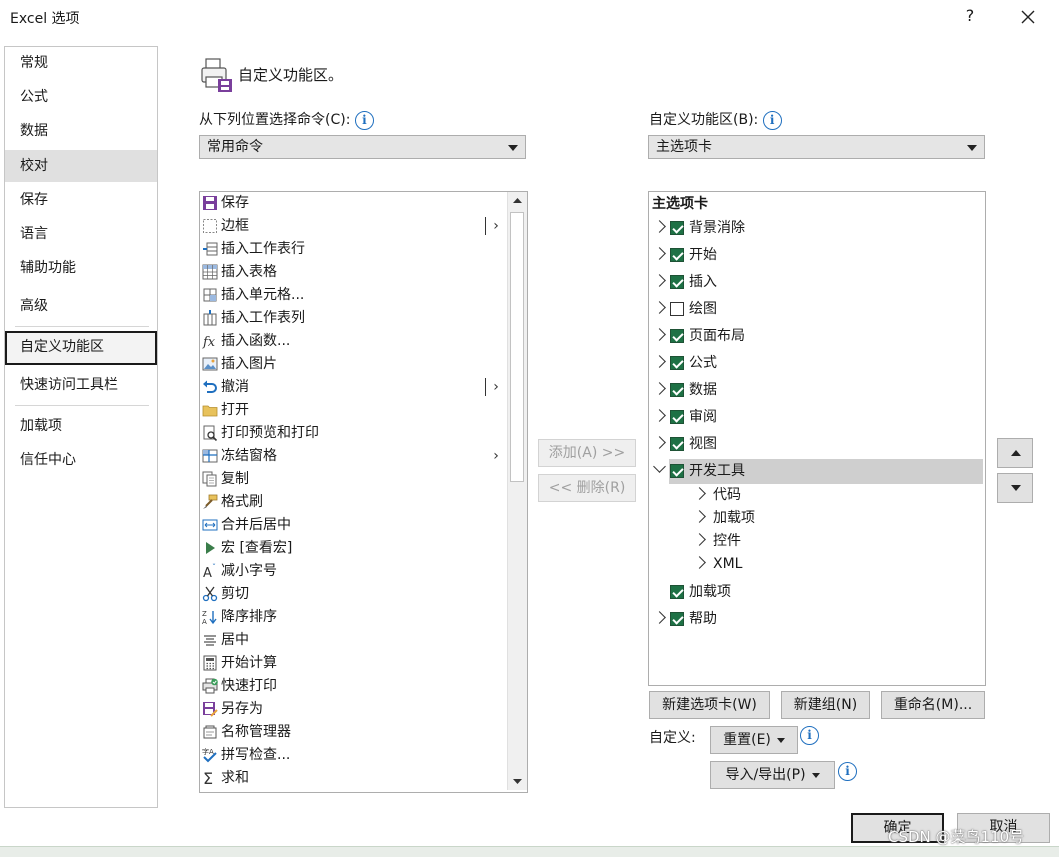 The height and width of the screenshot is (857, 1059). Describe the element at coordinates (587, 488) in the screenshot. I see `remove-button: << 删除(R)` at that location.